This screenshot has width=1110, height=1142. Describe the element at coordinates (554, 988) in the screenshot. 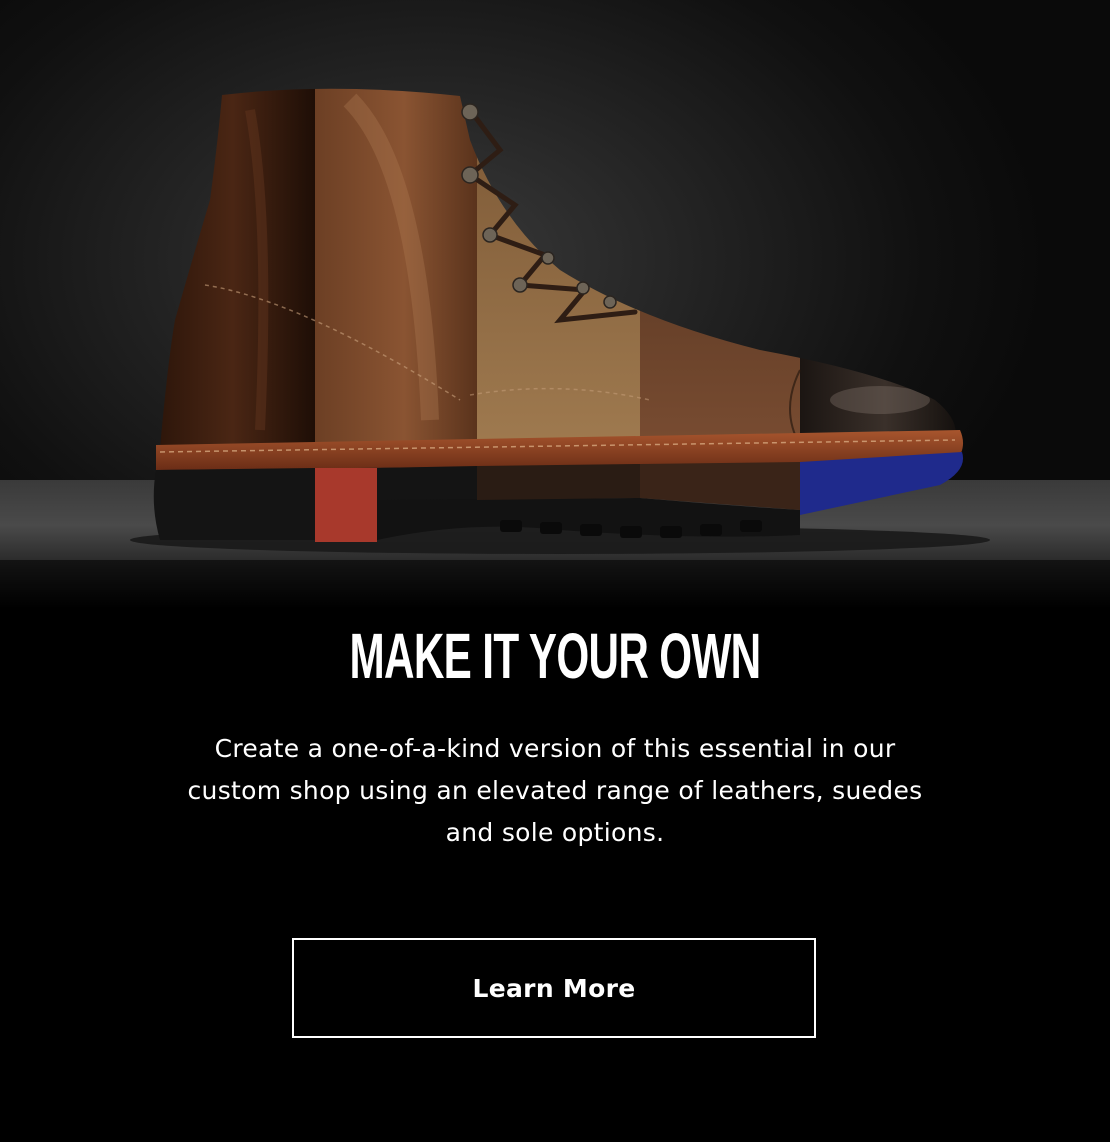

I see `learn-more-button: Learn More` at that location.